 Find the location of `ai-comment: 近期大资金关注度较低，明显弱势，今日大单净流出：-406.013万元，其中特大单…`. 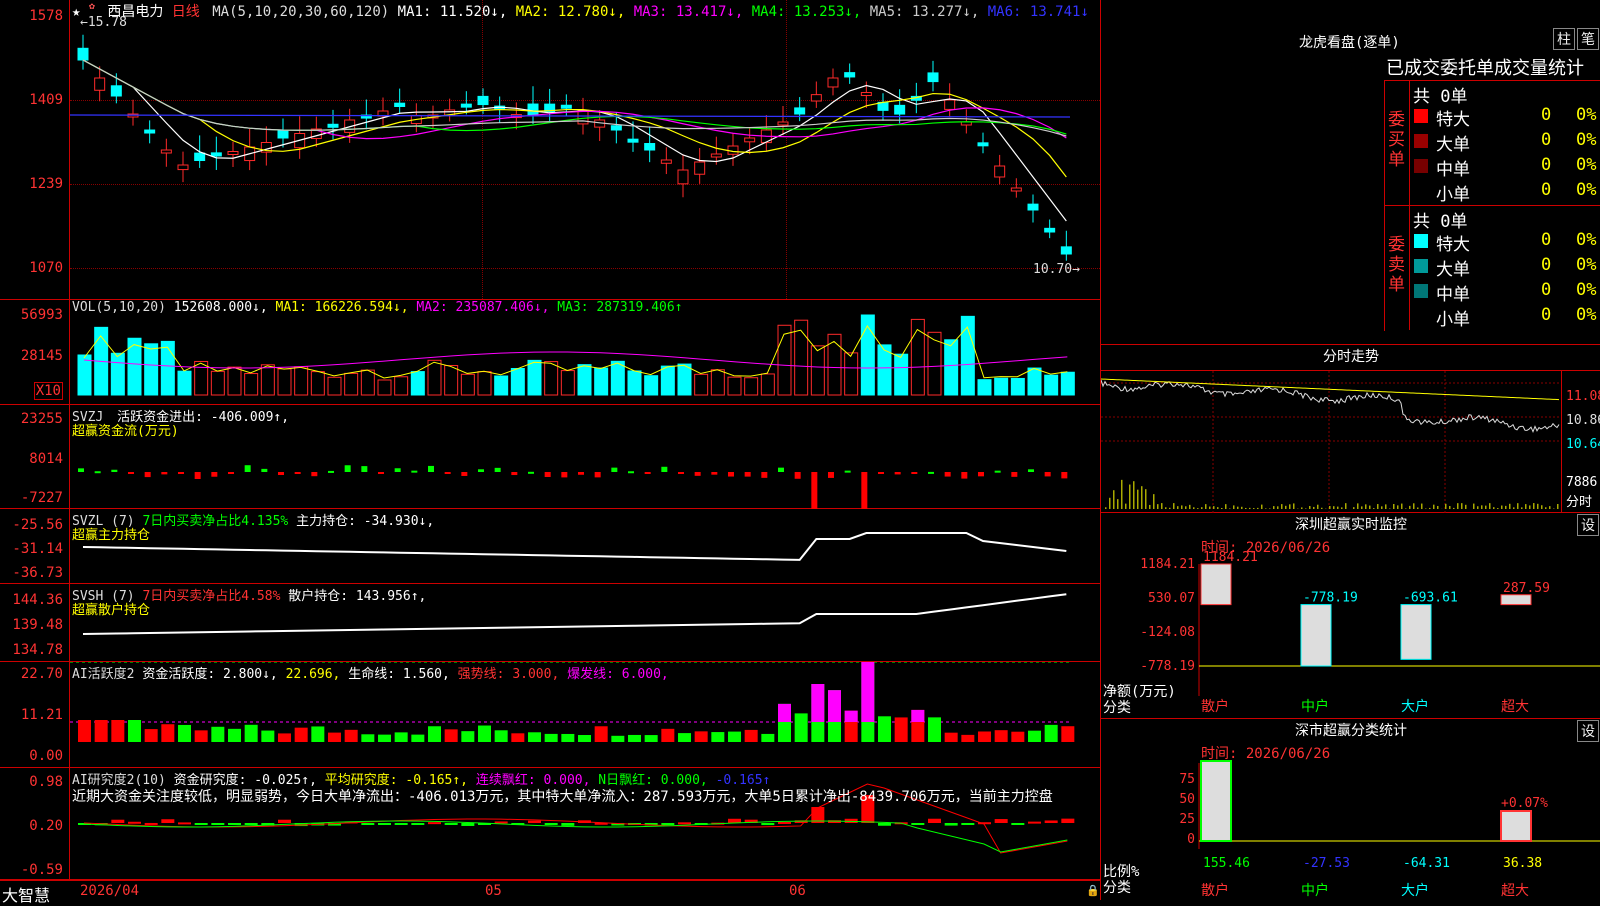

ai-comment: 近期大资金关注度较低，明显弱势，今日大单净流出：-406.013万元，其中特大单… is located at coordinates (584, 796).